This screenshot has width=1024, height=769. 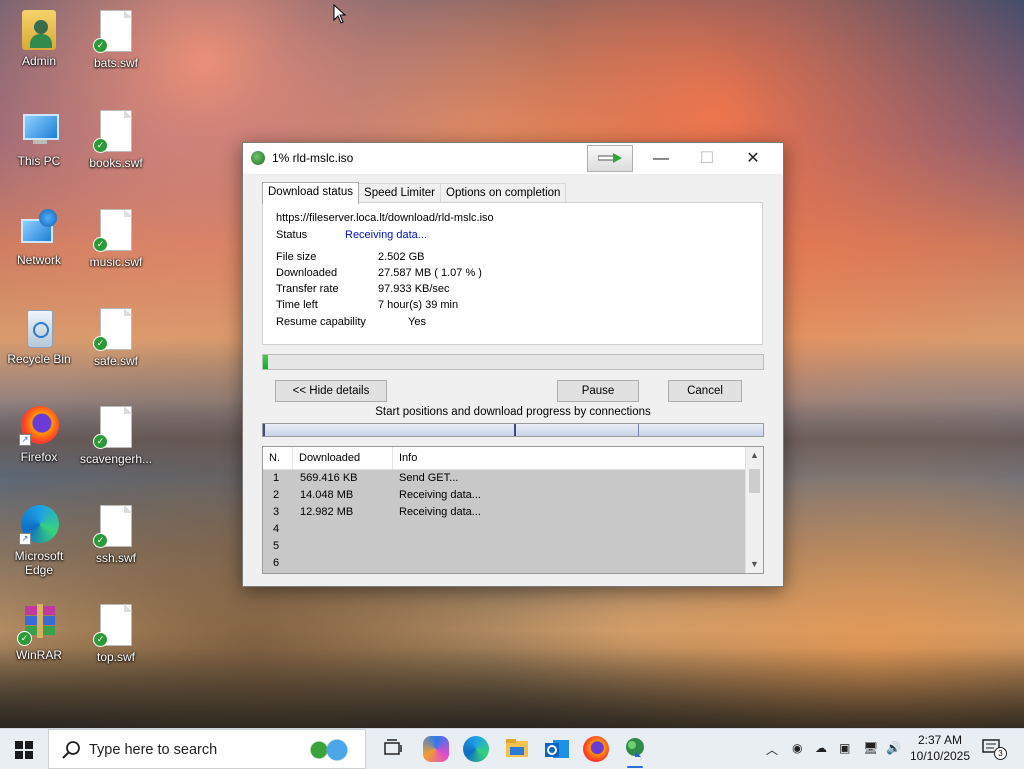 I want to click on desktop-icon-winrar: ✓ WinRAR, so click(x=39, y=633).